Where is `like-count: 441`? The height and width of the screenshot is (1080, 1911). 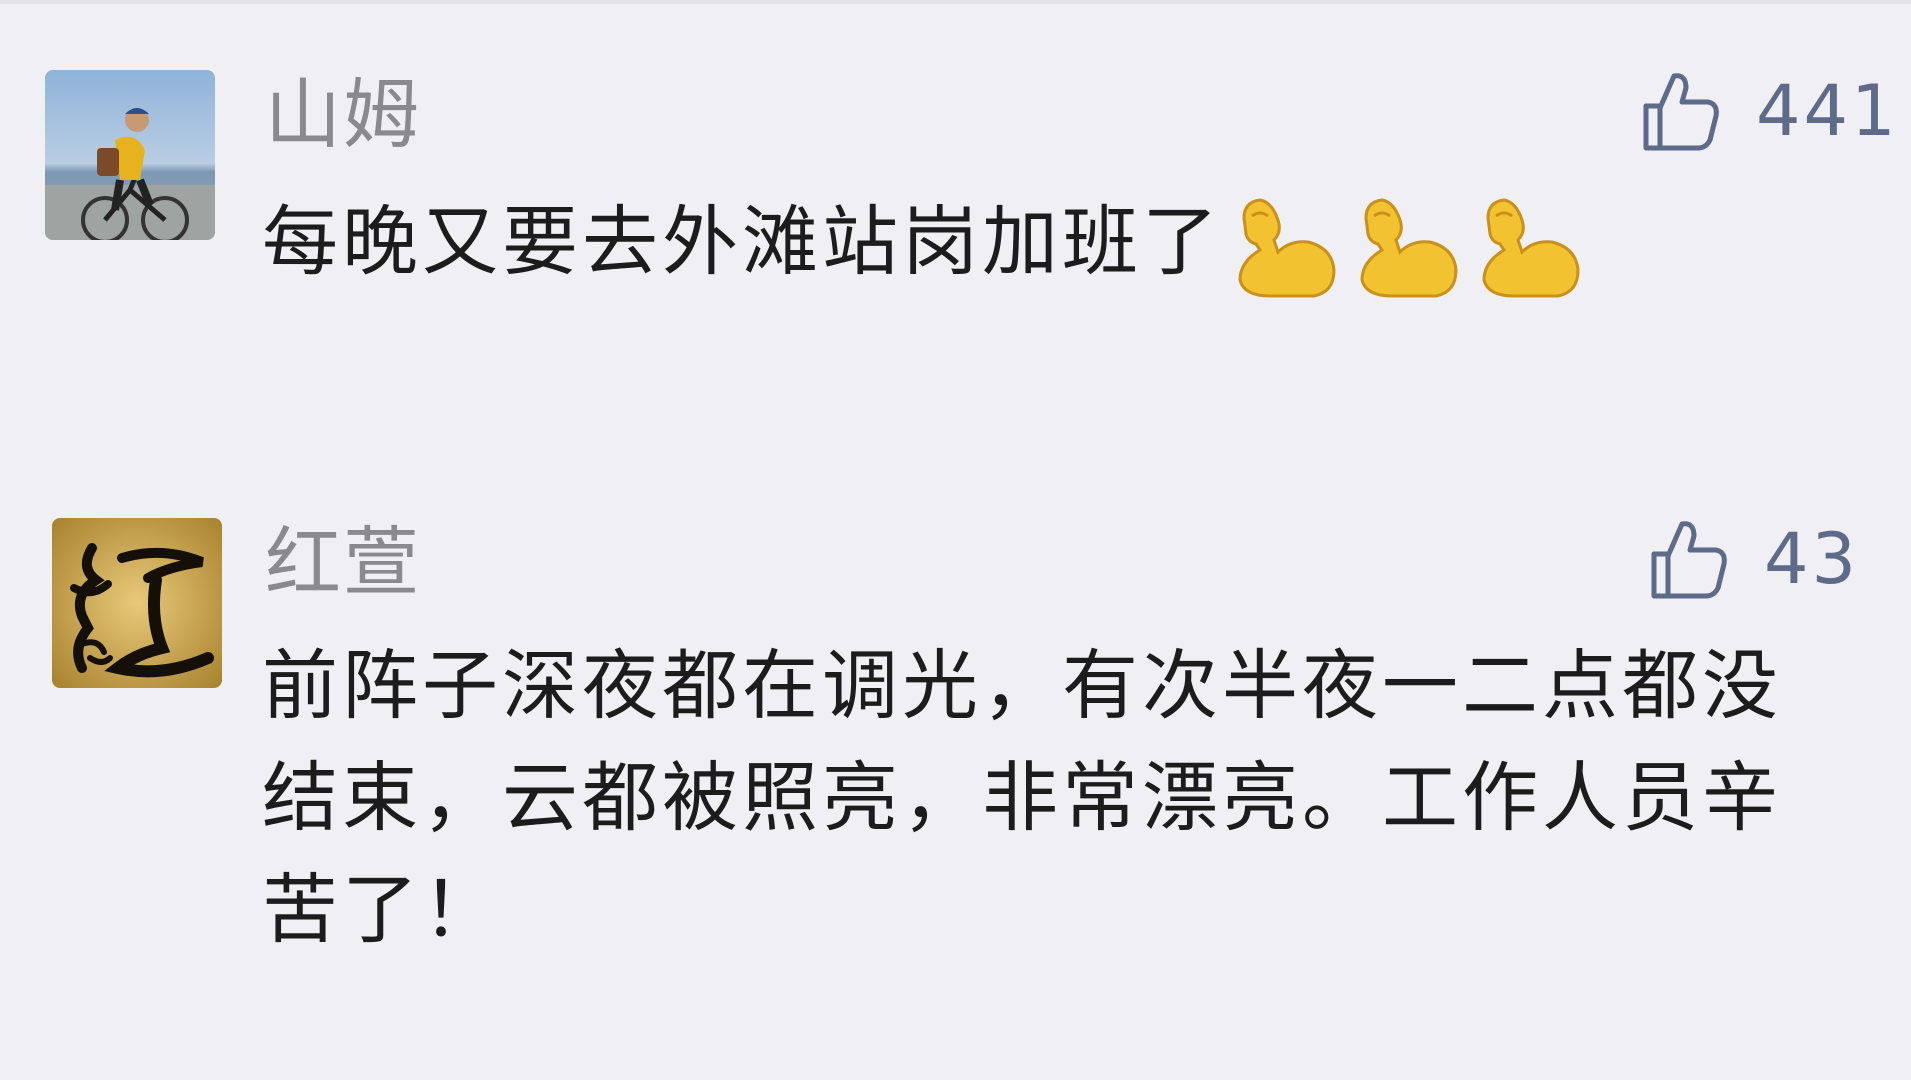
like-count: 441 is located at coordinates (1827, 111).